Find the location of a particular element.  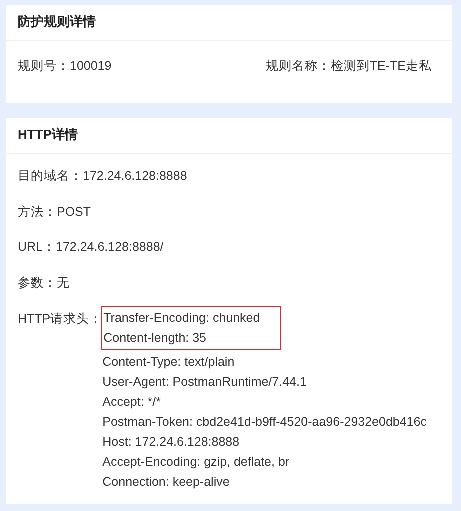

field-label: HTTP请求头： is located at coordinates (60, 319).